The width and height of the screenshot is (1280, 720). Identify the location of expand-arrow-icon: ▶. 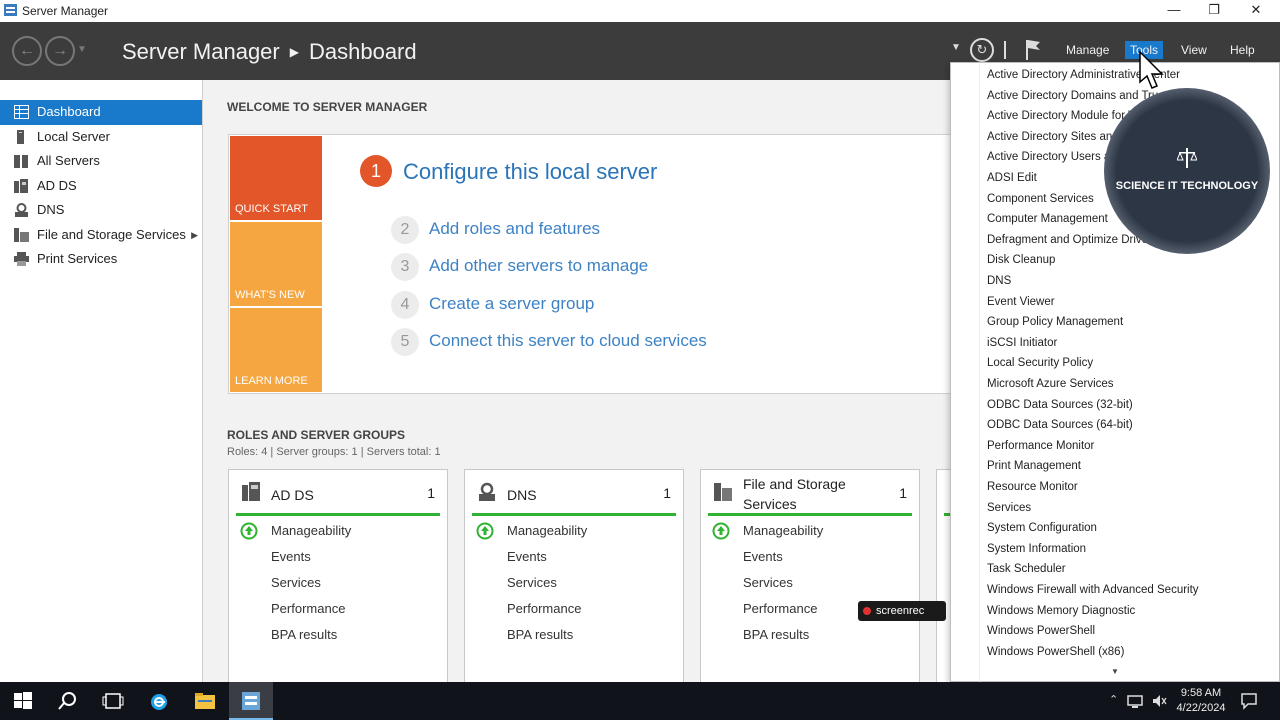
(194, 235).